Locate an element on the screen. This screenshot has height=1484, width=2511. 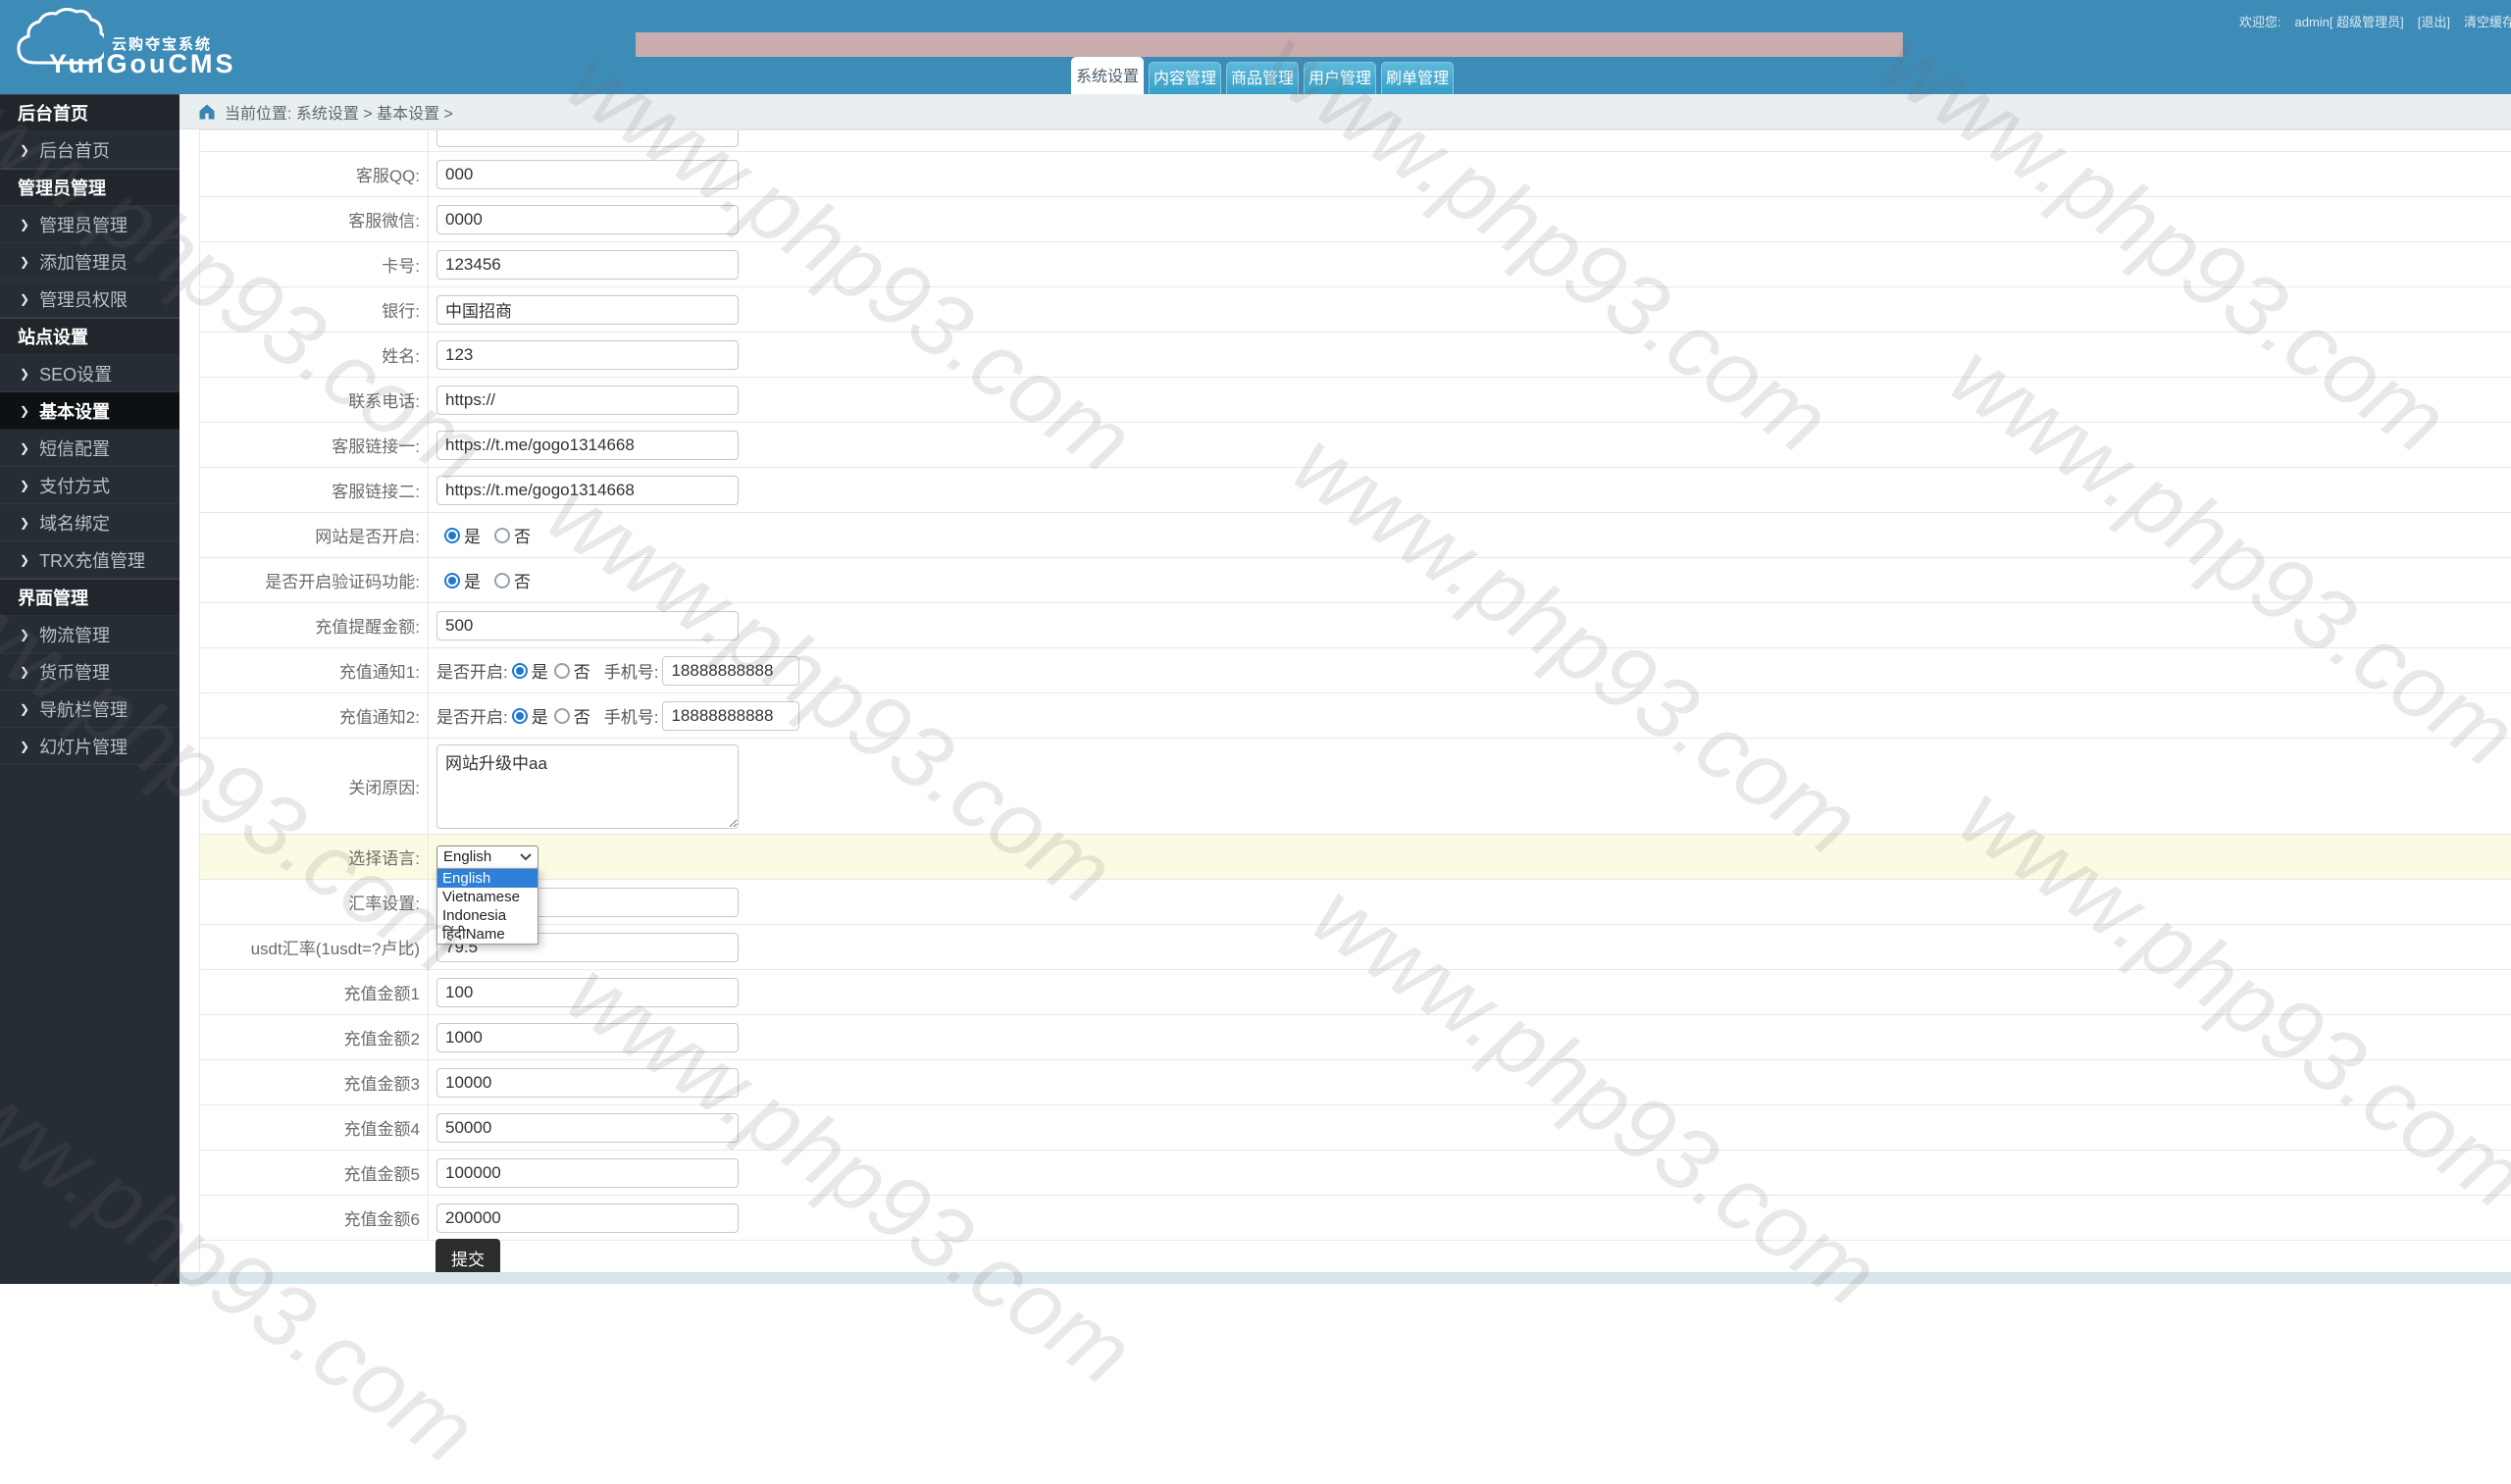
sidebar-item-currency: ❯ 货币管理 is located at coordinates (89, 672).